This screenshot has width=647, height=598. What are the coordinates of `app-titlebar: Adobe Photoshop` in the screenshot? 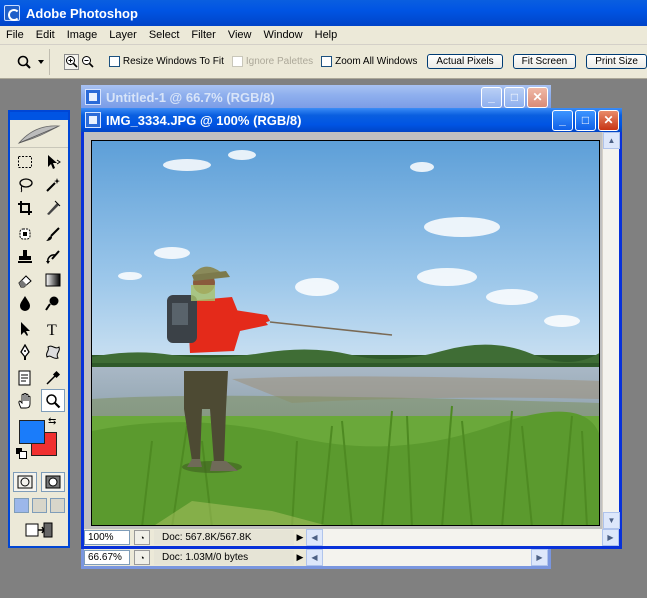 It's located at (323, 13).